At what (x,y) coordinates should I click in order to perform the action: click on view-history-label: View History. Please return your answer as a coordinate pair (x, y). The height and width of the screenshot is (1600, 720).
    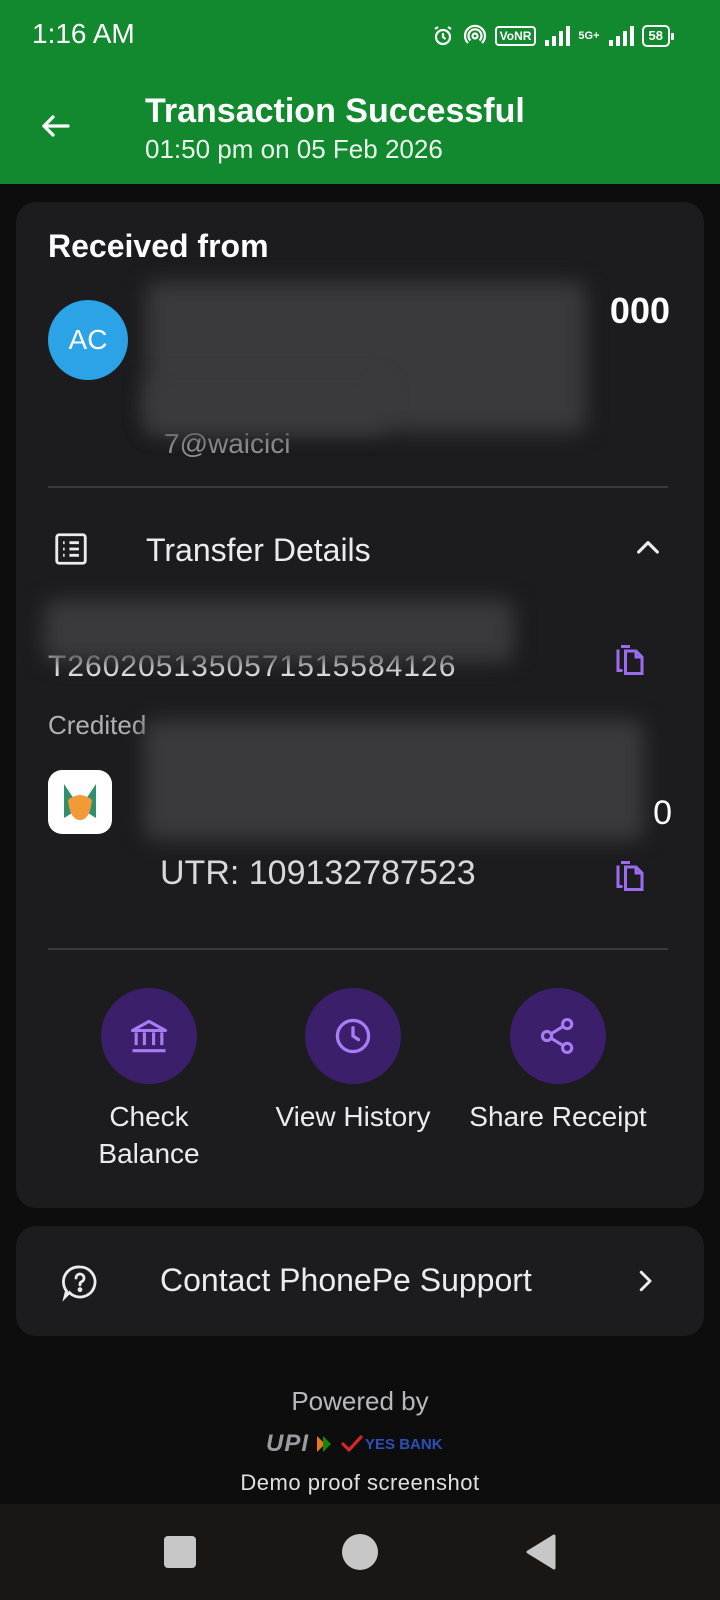
    Looking at the image, I should click on (353, 1116).